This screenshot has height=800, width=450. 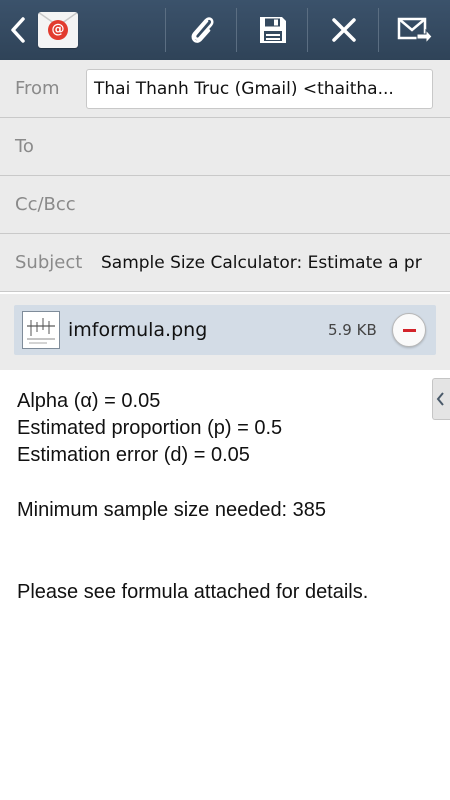 I want to click on subject-field: Sample Size Calculator: Estimate a pr, so click(x=275, y=263).